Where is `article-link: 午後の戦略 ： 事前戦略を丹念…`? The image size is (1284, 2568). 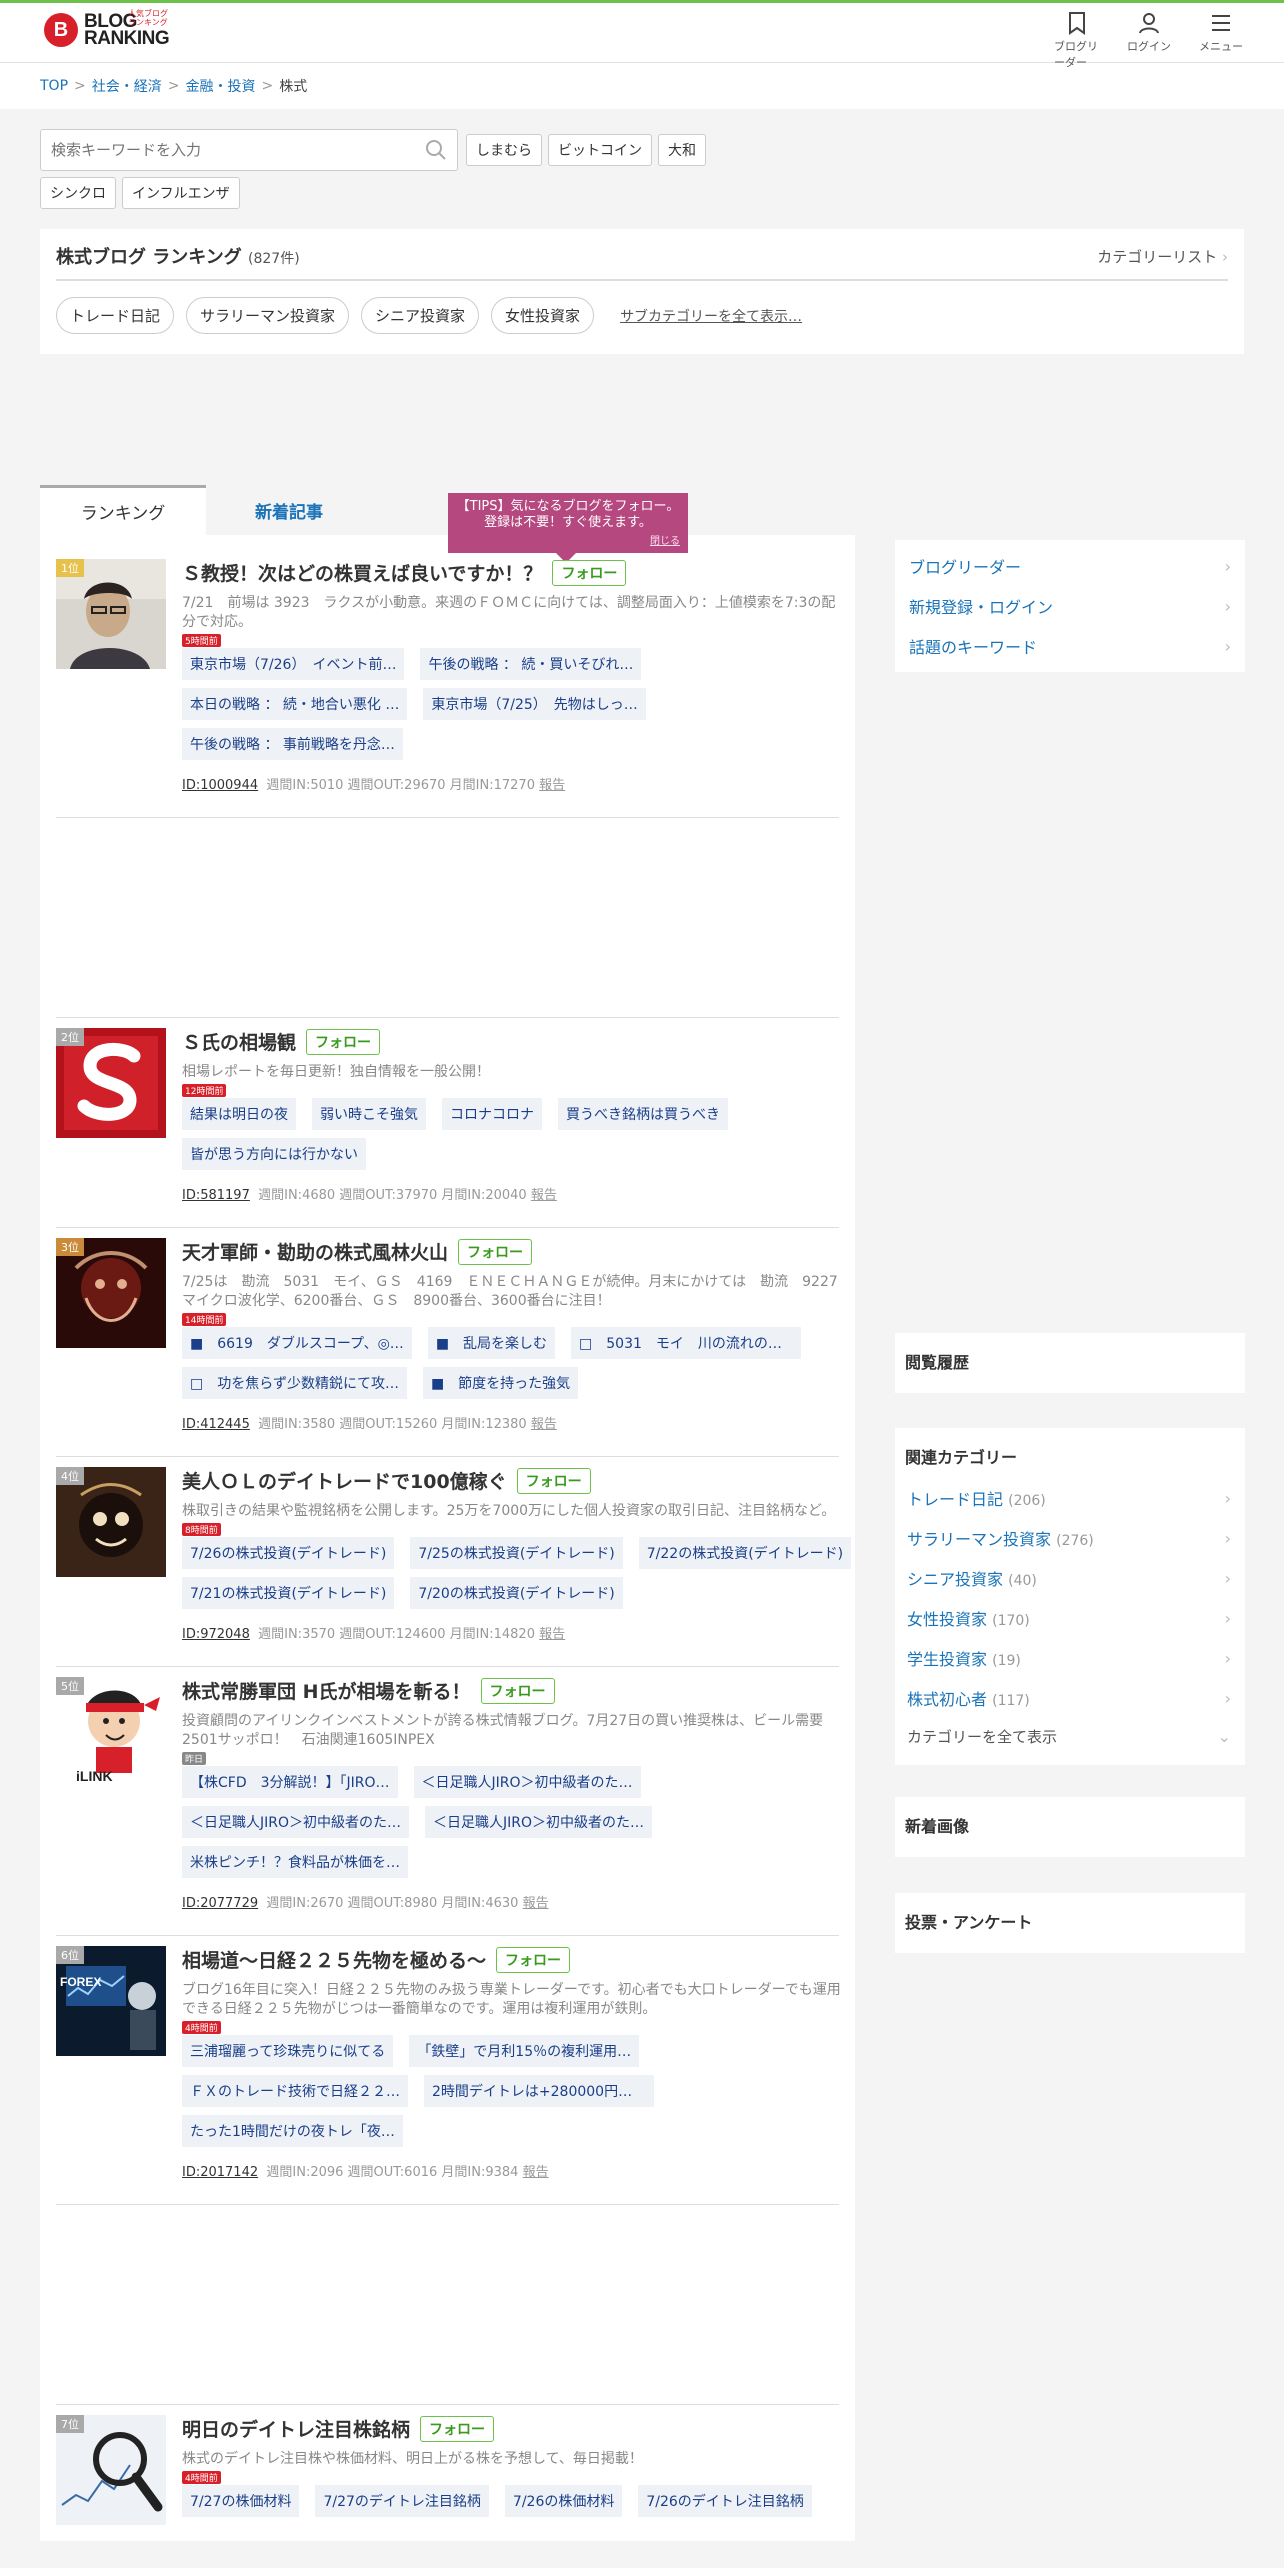 article-link: 午後の戦略 ： 事前戦略を丹念… is located at coordinates (292, 744).